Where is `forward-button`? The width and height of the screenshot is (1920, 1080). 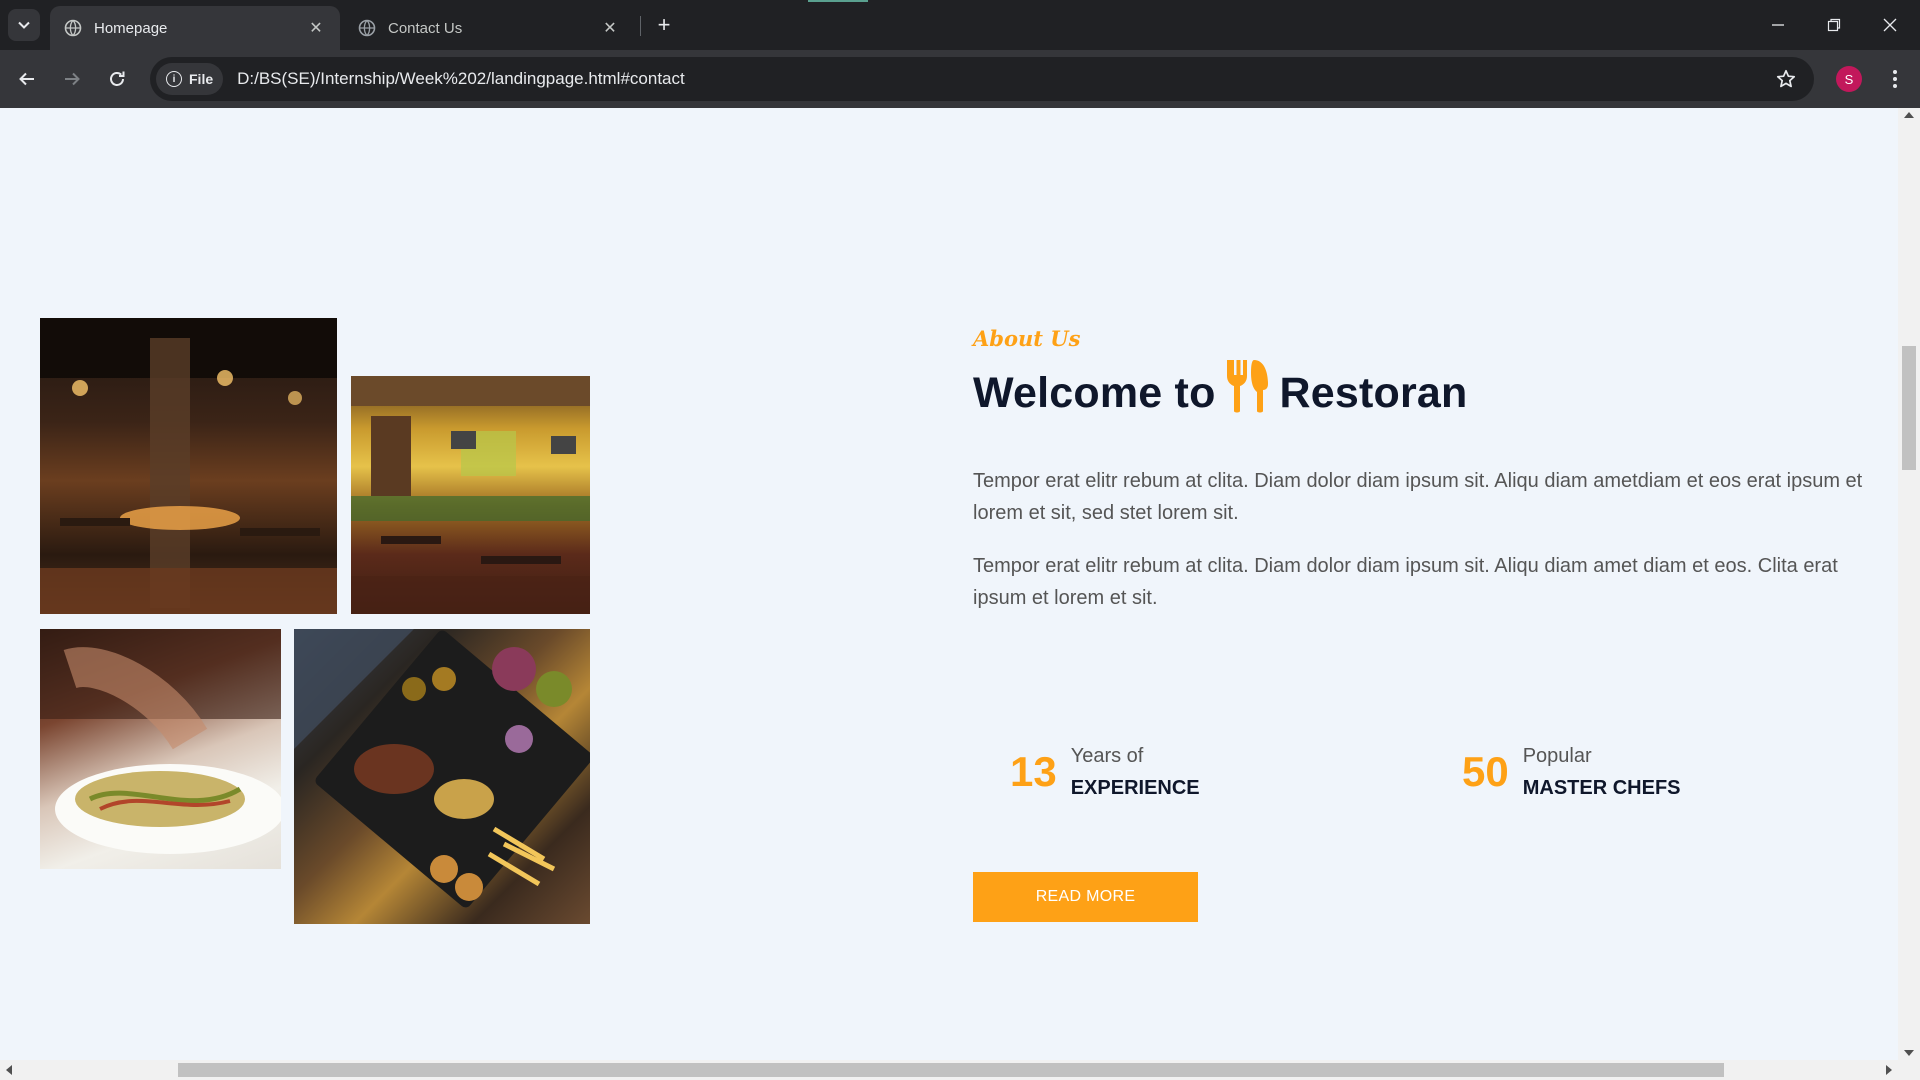 forward-button is located at coordinates (72, 79).